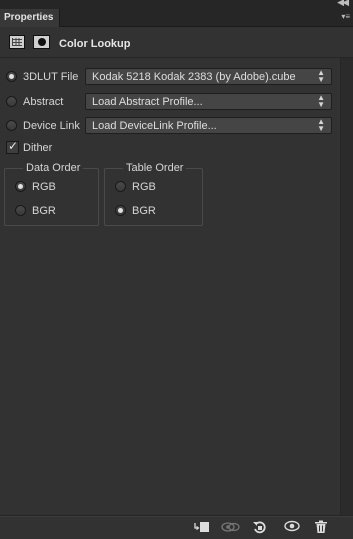 Image resolution: width=353 pixels, height=539 pixels. Describe the element at coordinates (41, 42) in the screenshot. I see `layer-mask-icon` at that location.